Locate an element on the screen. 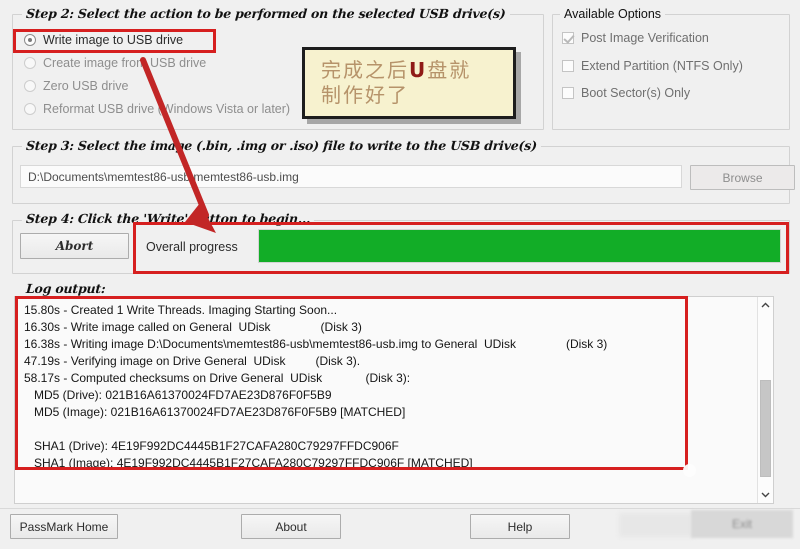 This screenshot has height=549, width=800. exit-button-shadow is located at coordinates (656, 525).